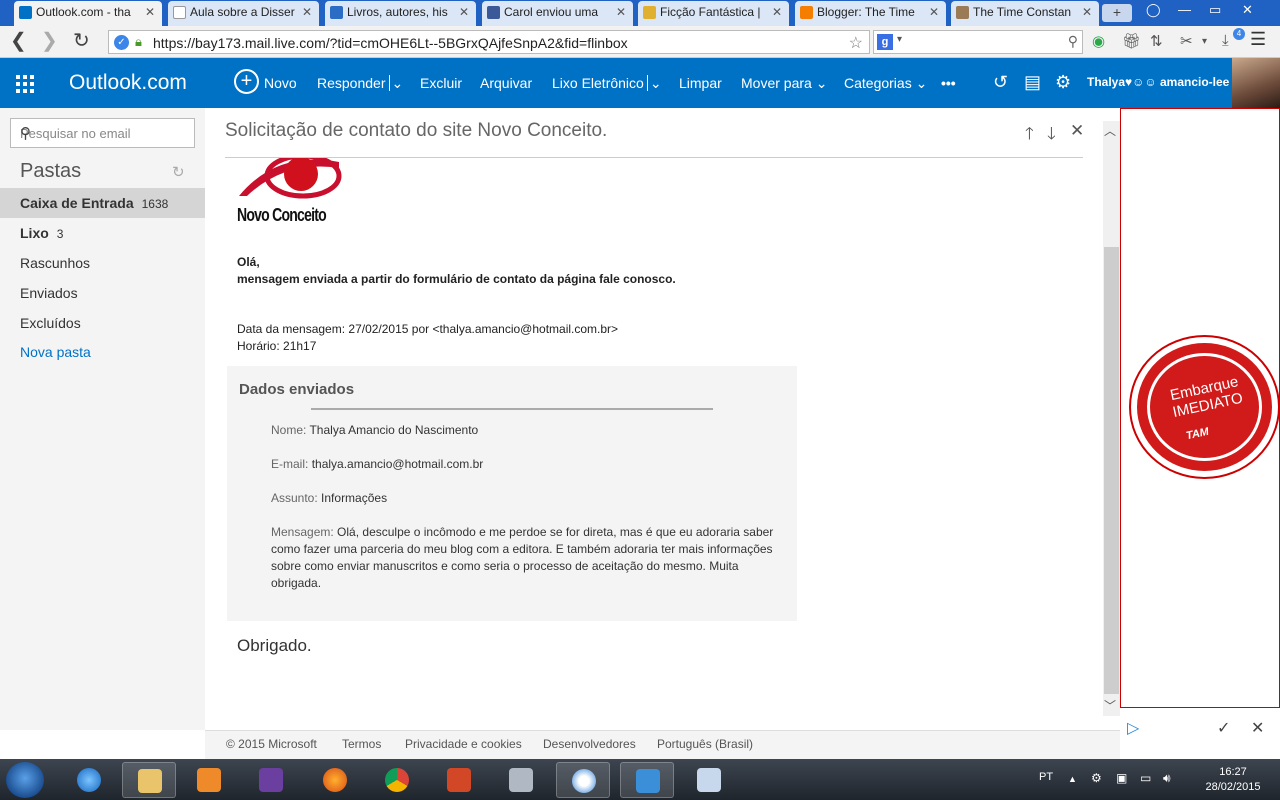 This screenshot has height=800, width=1280. I want to click on move-to-button: Mover para ⌄, so click(784, 83).